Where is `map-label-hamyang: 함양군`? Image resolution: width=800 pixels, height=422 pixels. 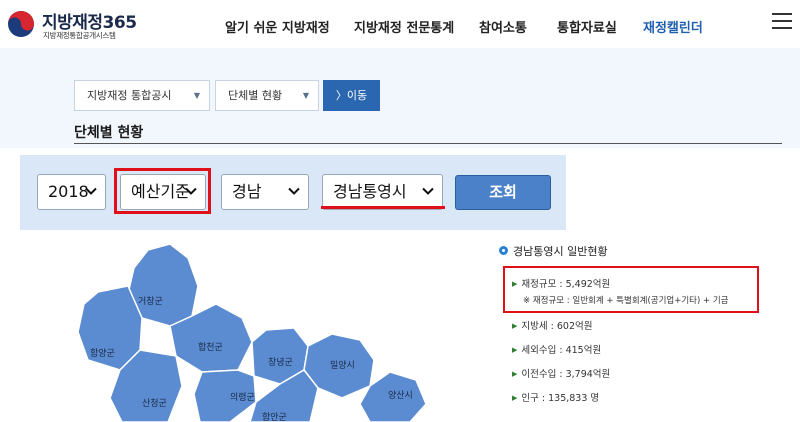 map-label-hamyang: 함양군 is located at coordinates (102, 353).